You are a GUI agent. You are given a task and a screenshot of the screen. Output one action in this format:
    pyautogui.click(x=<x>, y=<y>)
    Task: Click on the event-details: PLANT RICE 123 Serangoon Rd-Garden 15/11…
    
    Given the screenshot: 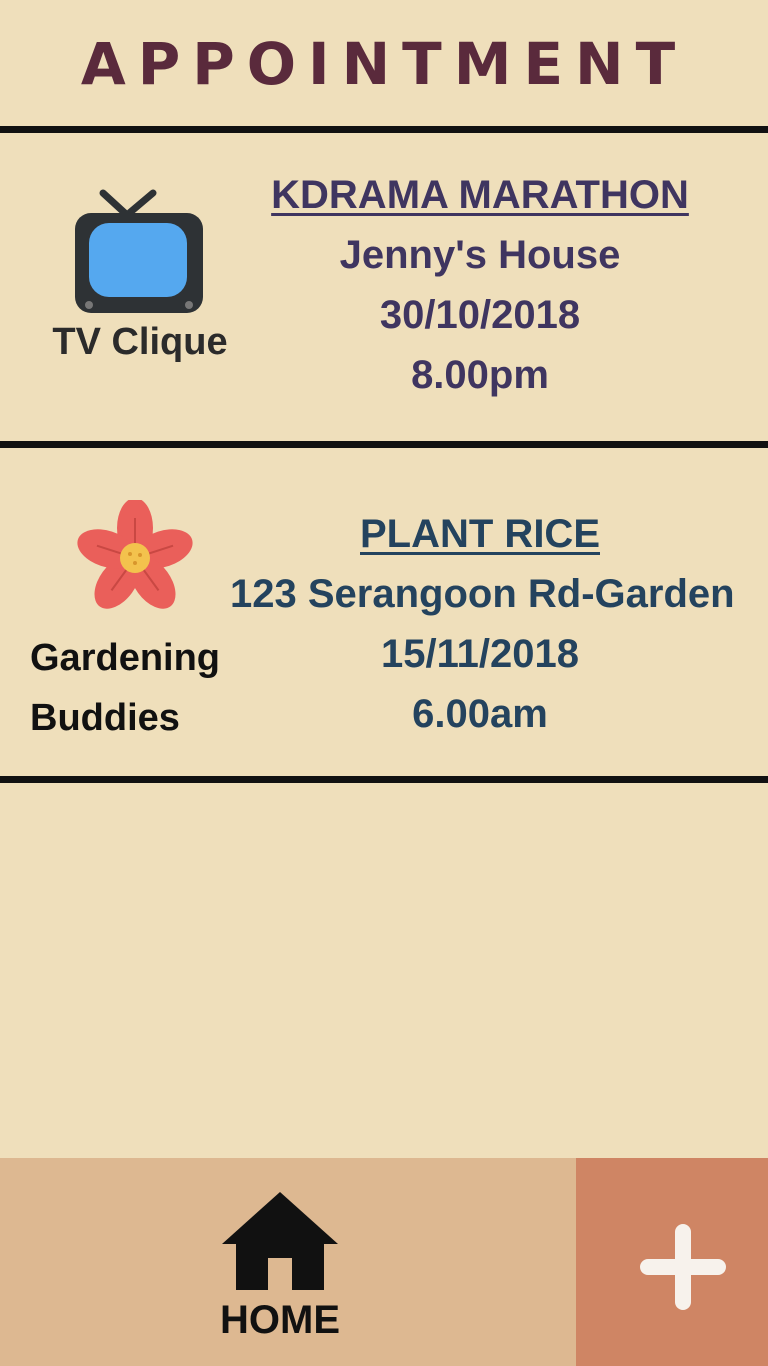 What is the action you would take?
    pyautogui.click(x=482, y=624)
    